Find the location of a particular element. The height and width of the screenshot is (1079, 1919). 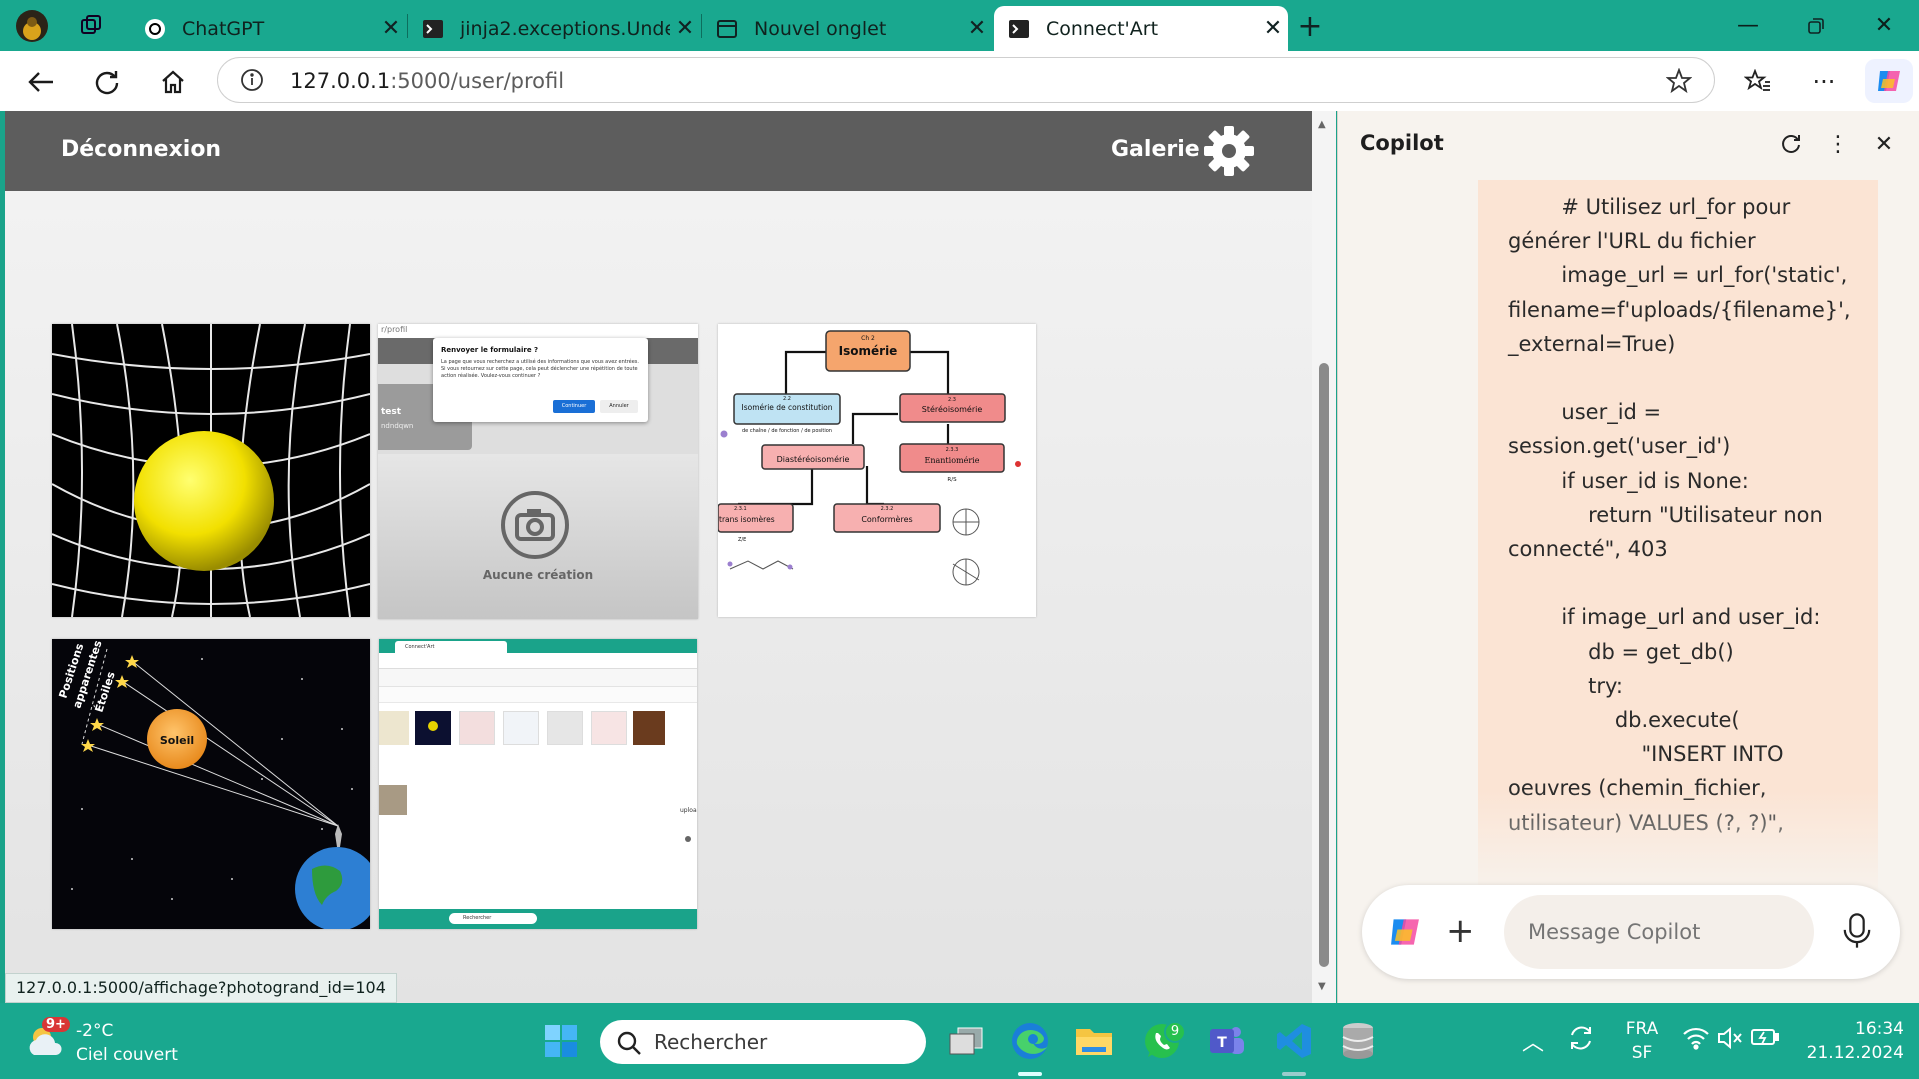

tab-jinja-error: jinja2.exceptions.UndefinedError: ✕ is located at coordinates (554, 28).